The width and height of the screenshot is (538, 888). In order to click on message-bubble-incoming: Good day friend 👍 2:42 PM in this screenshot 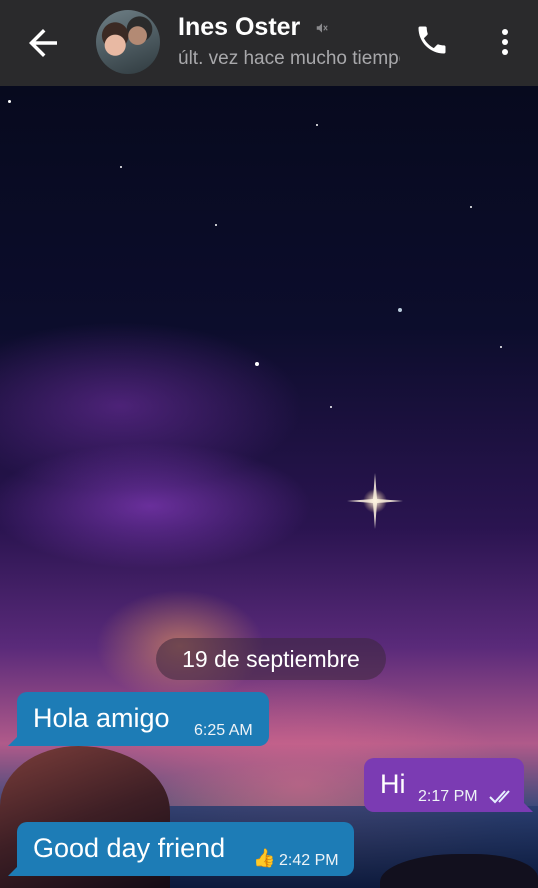, I will do `click(181, 849)`.